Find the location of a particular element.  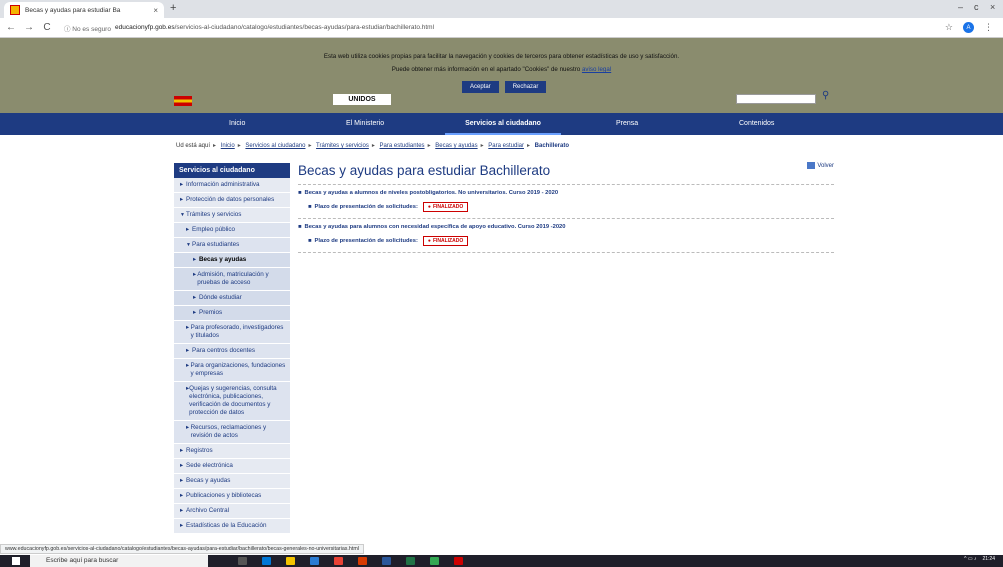

sidebar-item-empleo: ▸ Empleo público is located at coordinates (232, 230).